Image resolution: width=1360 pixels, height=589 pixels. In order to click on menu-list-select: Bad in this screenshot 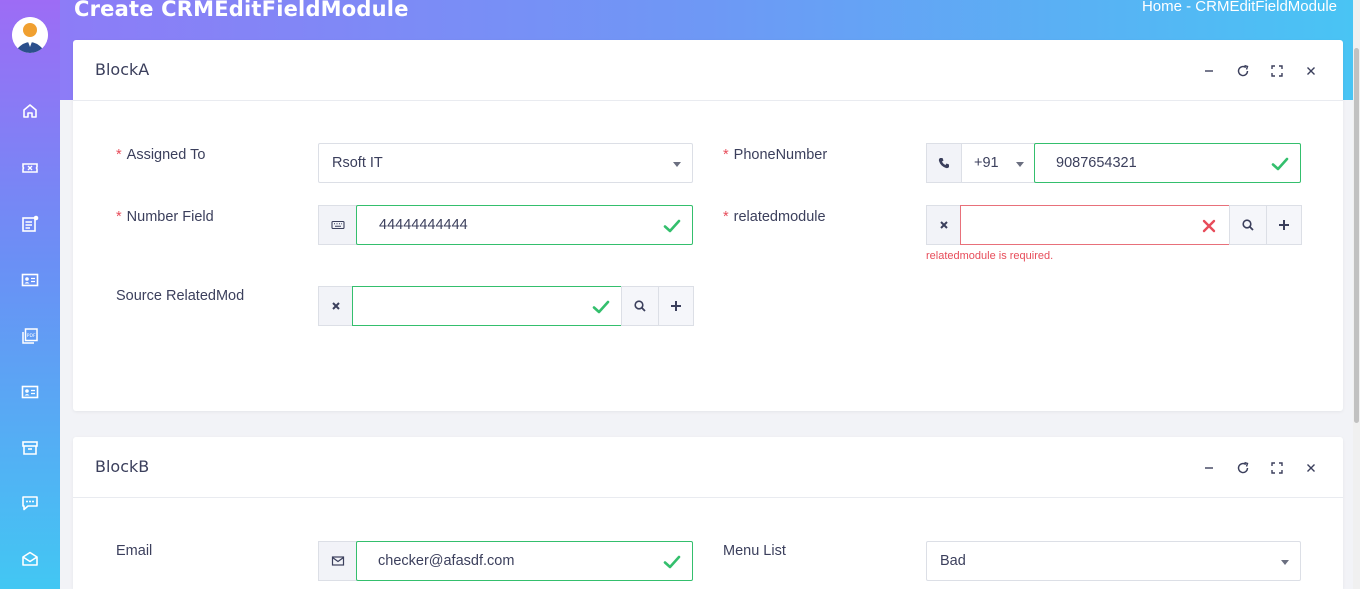, I will do `click(1113, 561)`.